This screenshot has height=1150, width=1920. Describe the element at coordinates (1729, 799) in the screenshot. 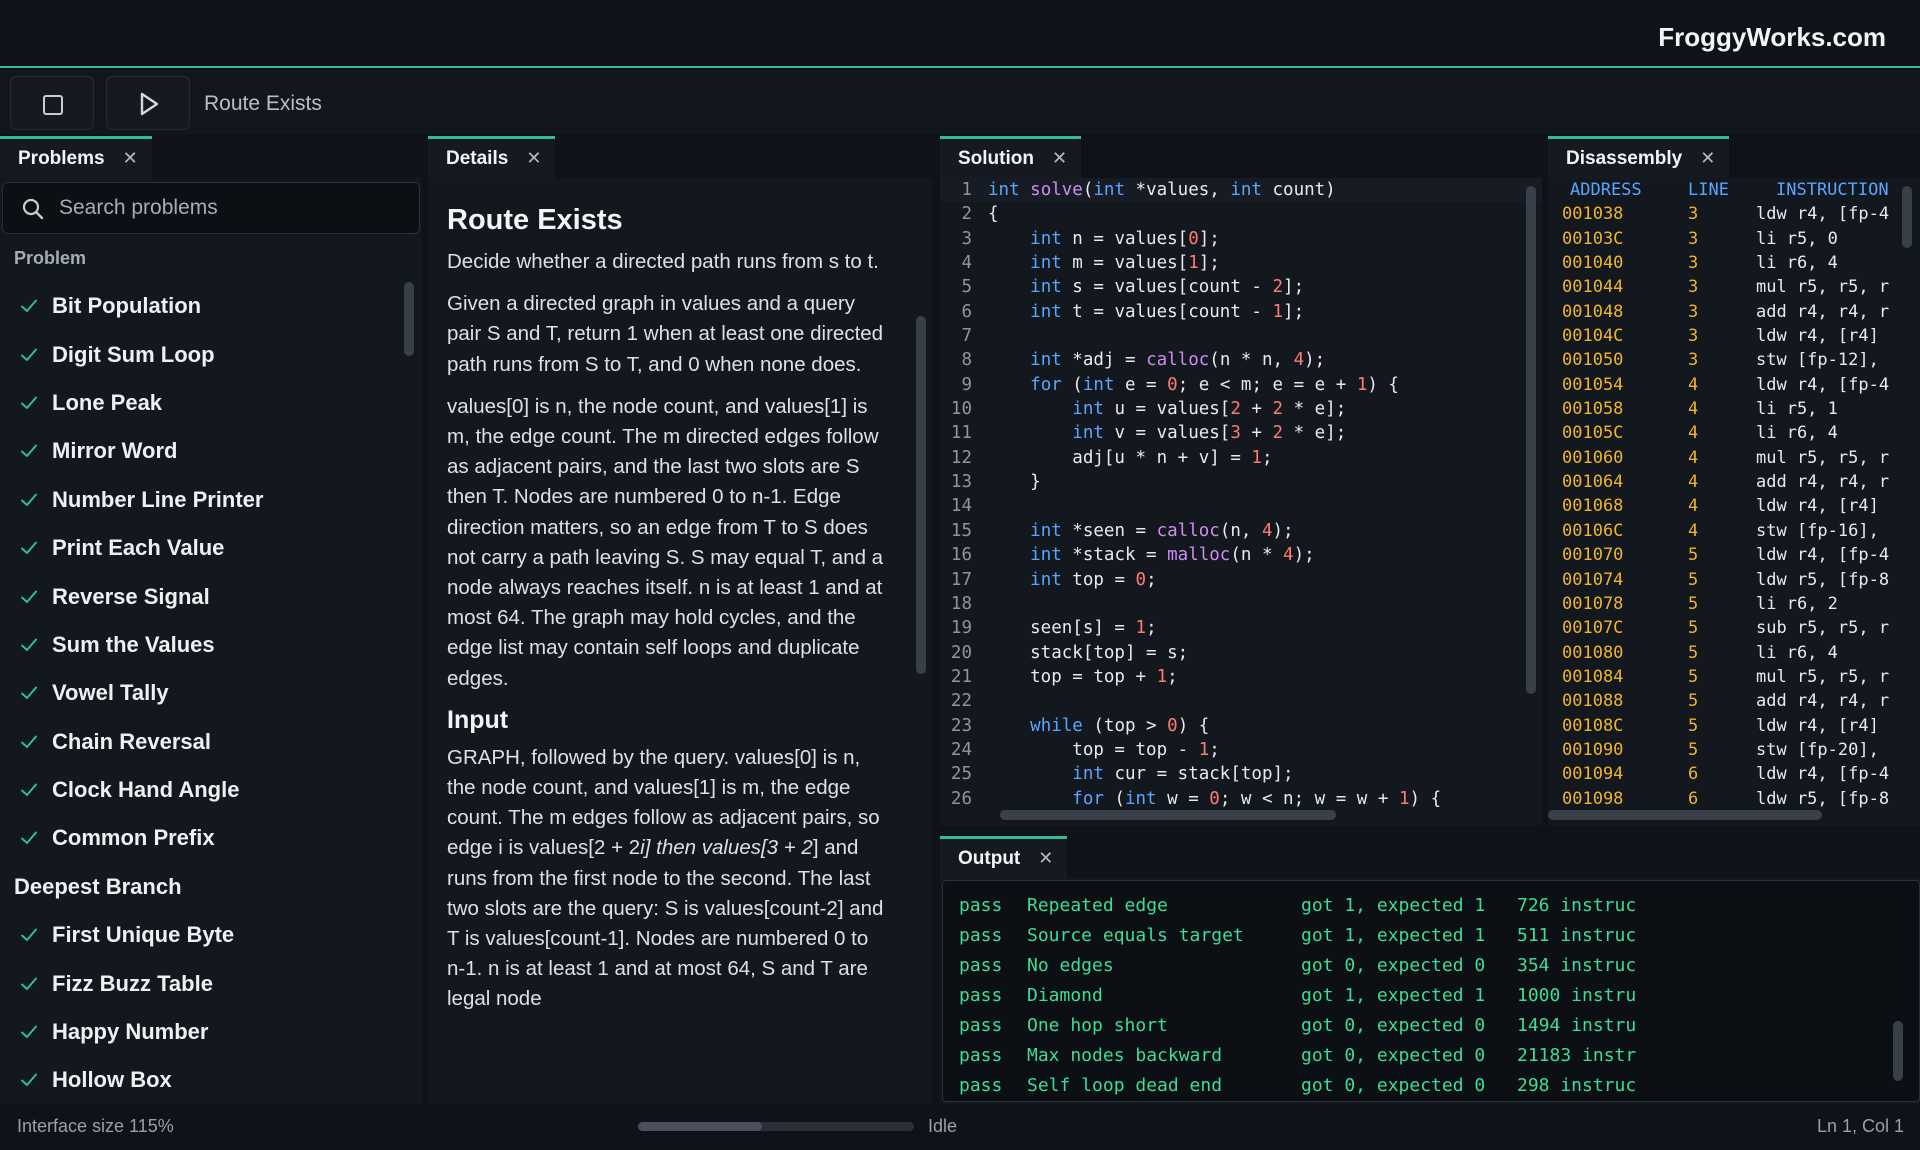

I see `disassembly-row: 001098 6 ldw r5, [fp-8` at that location.